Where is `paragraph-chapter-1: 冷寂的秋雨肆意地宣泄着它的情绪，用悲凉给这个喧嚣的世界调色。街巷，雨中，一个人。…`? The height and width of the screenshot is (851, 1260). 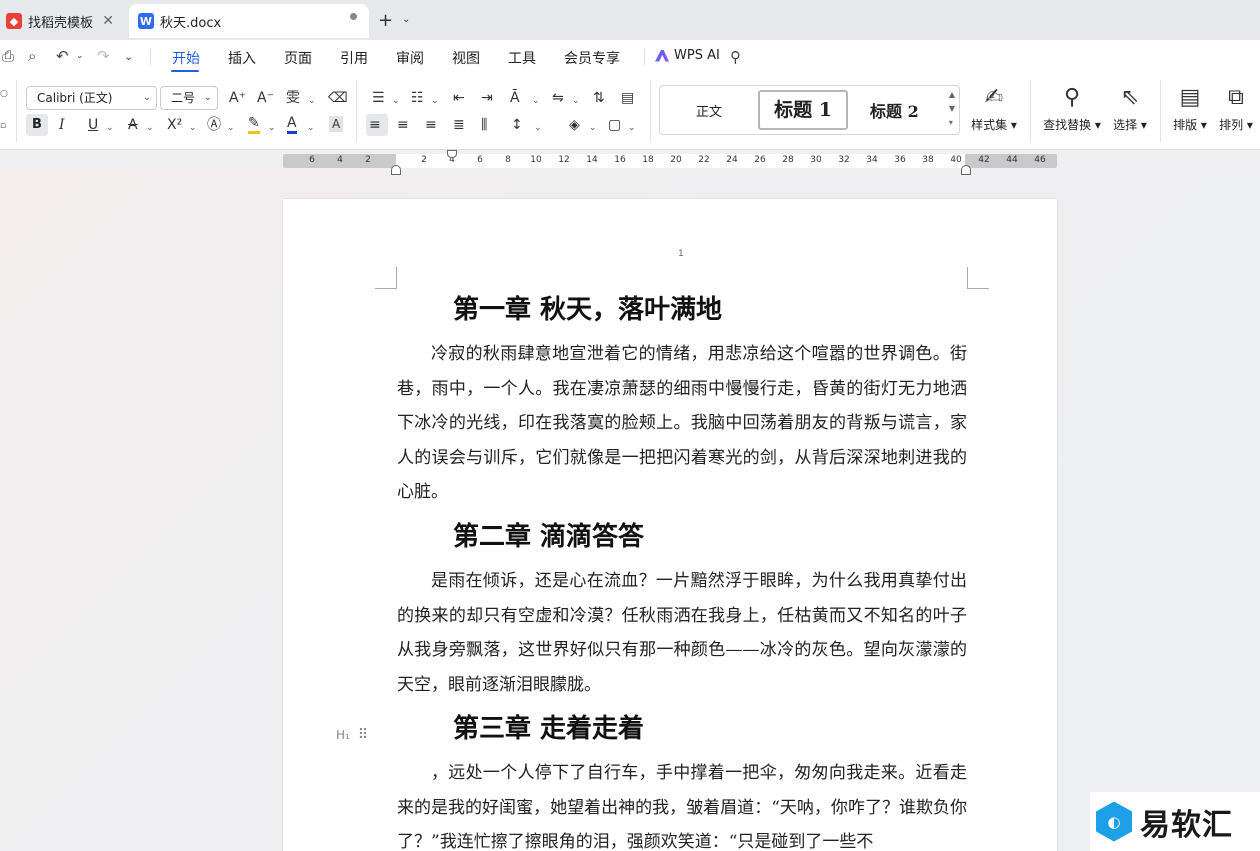
paragraph-chapter-1: 冷寂的秋雨肆意地宣泄着它的情绪，用悲凉给这个喧嚣的世界调色。街巷，雨中，一个人。… is located at coordinates (682, 423).